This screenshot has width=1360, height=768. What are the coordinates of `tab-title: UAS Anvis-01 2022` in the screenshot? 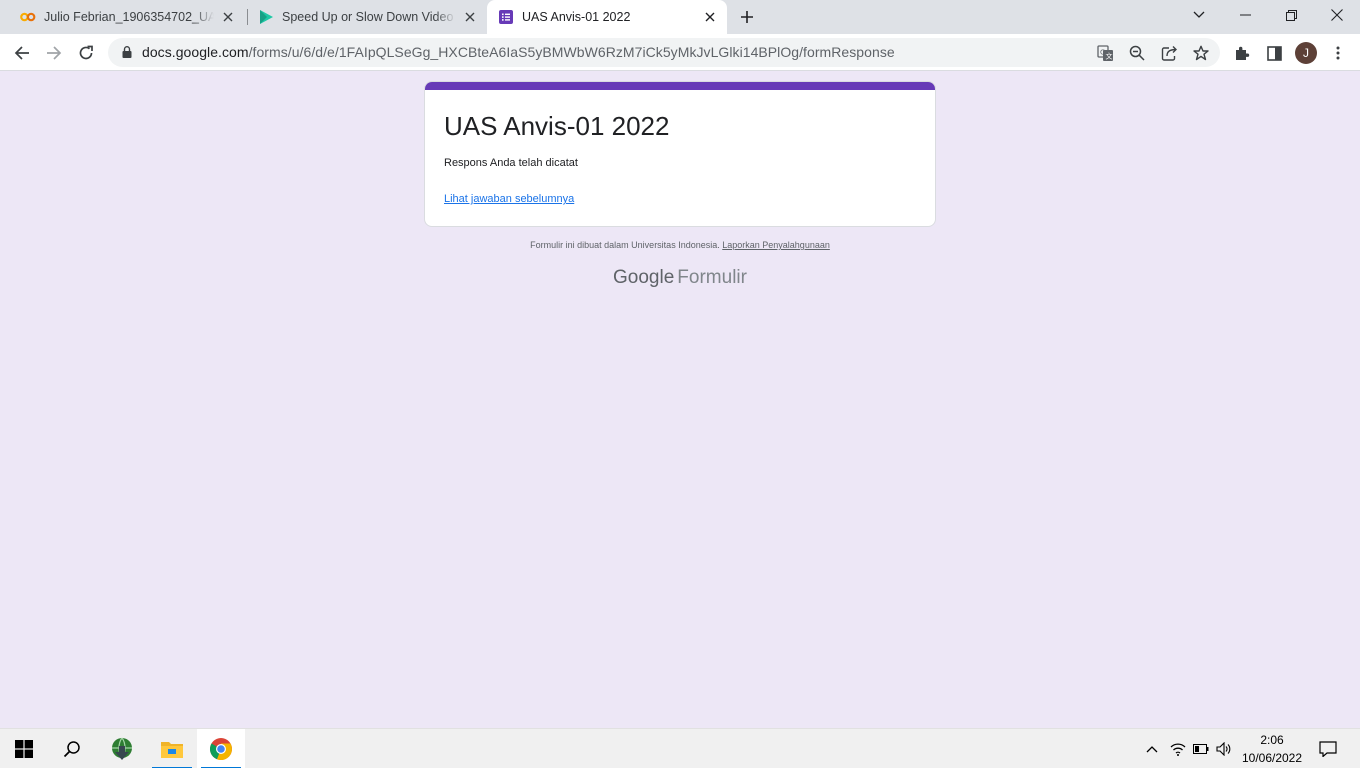 It's located at (576, 17).